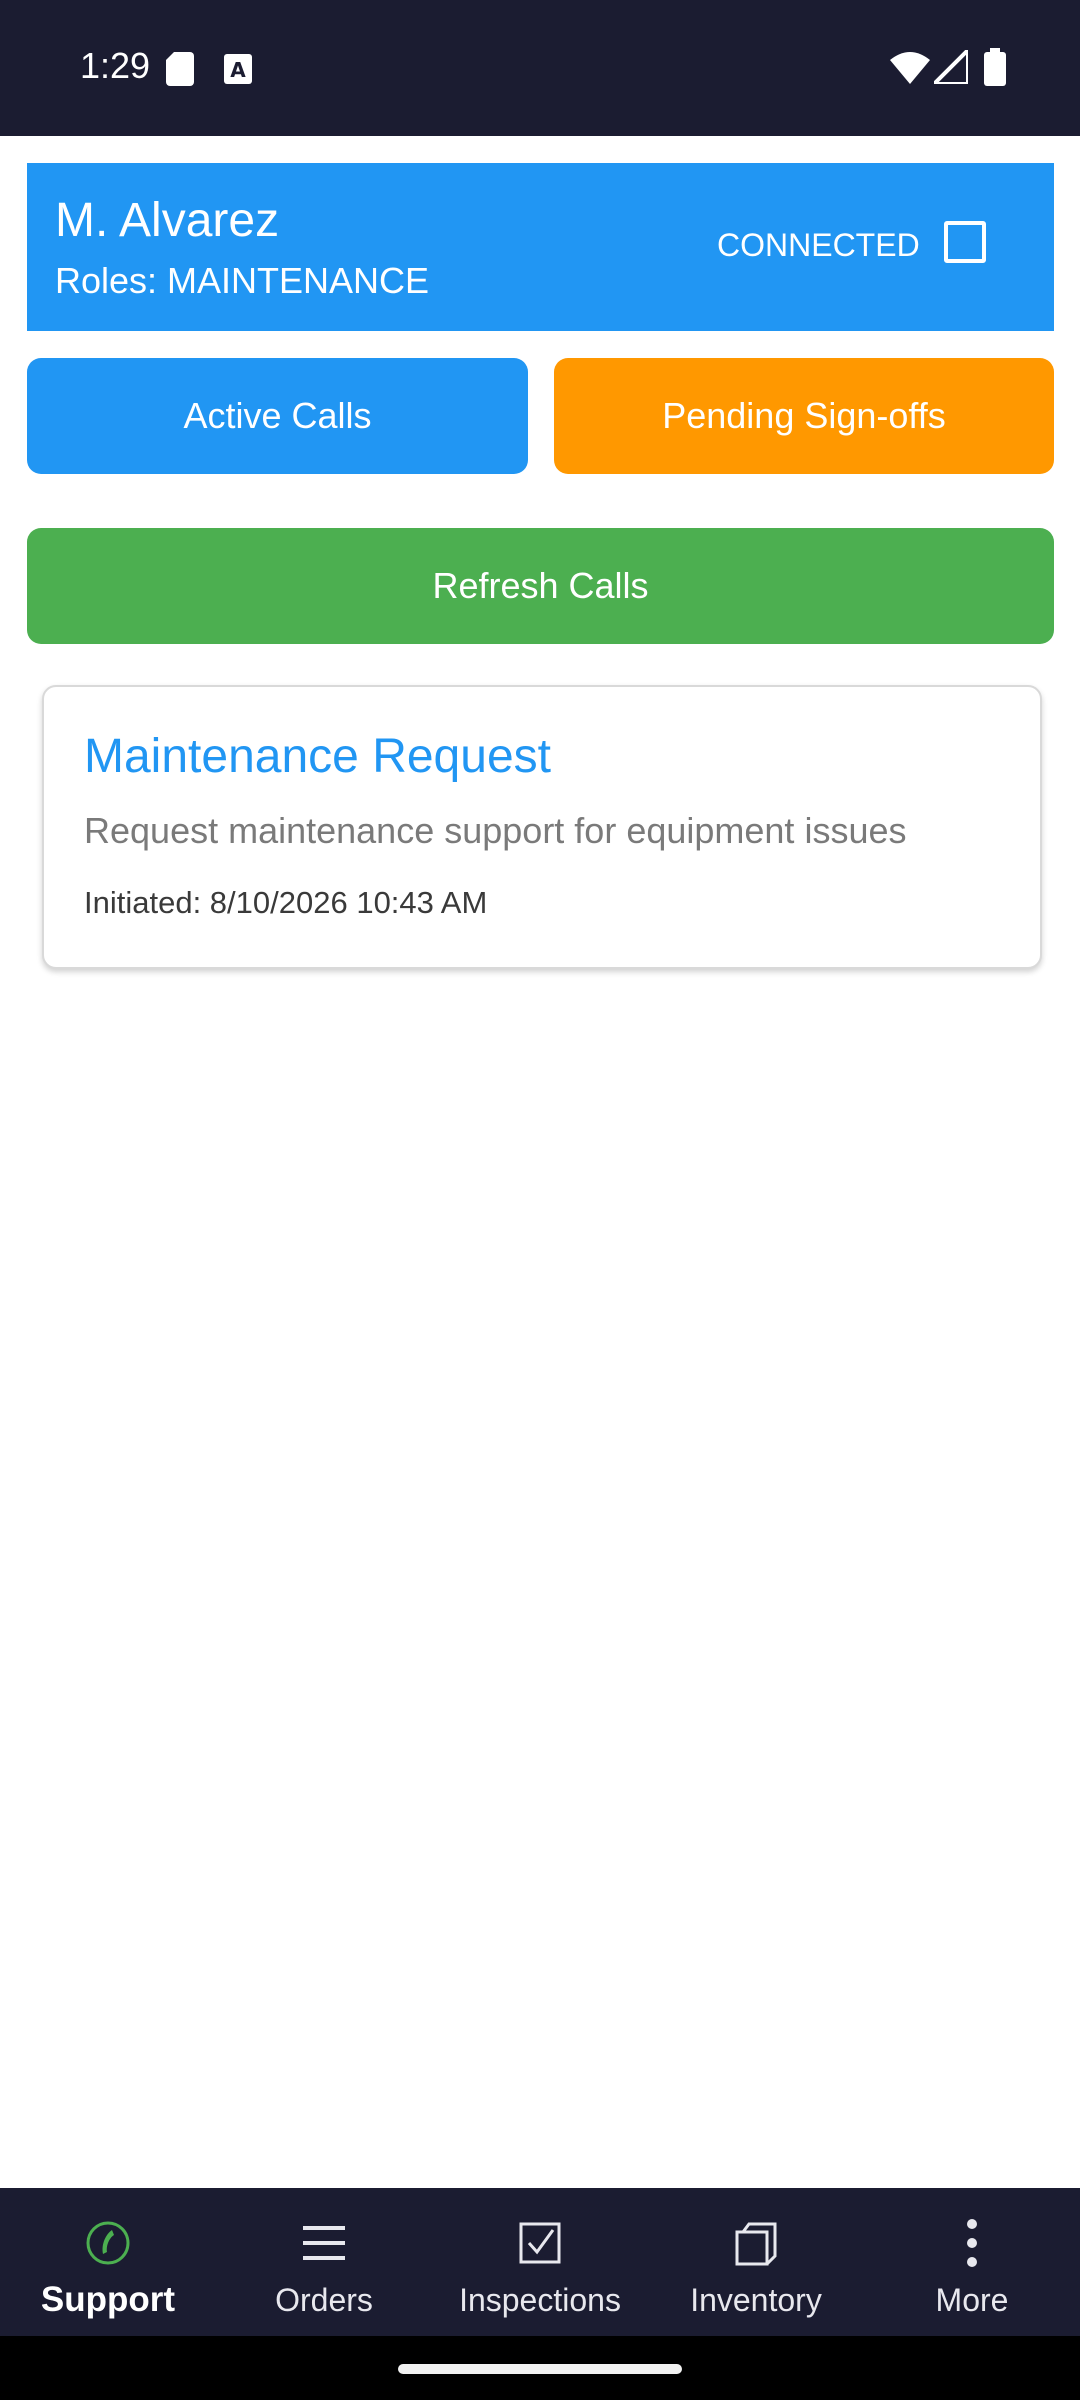 This screenshot has height=2400, width=1080. I want to click on active-calls-button: Active Calls, so click(277, 416).